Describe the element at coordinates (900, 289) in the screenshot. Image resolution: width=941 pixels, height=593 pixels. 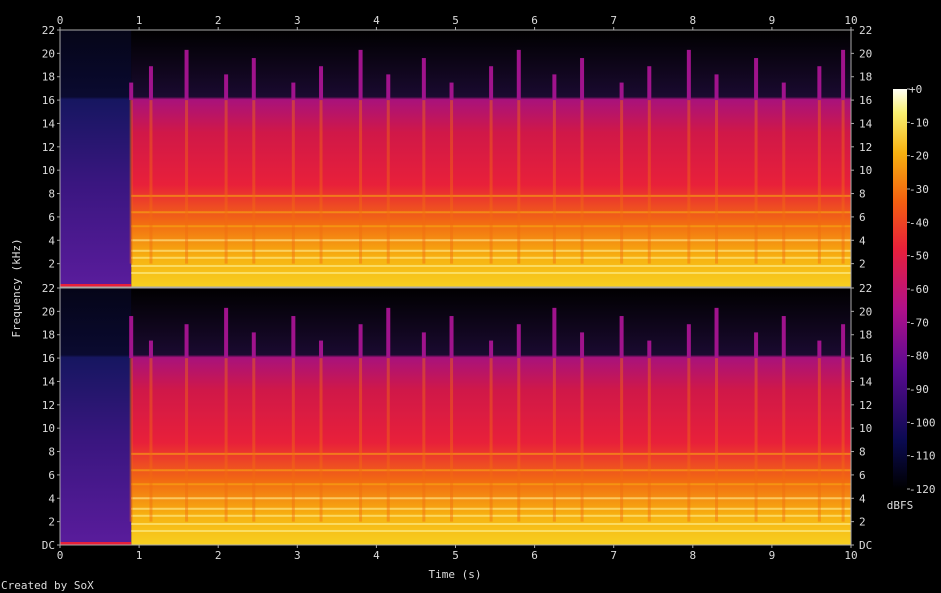
I see `colorbar-gradient` at that location.